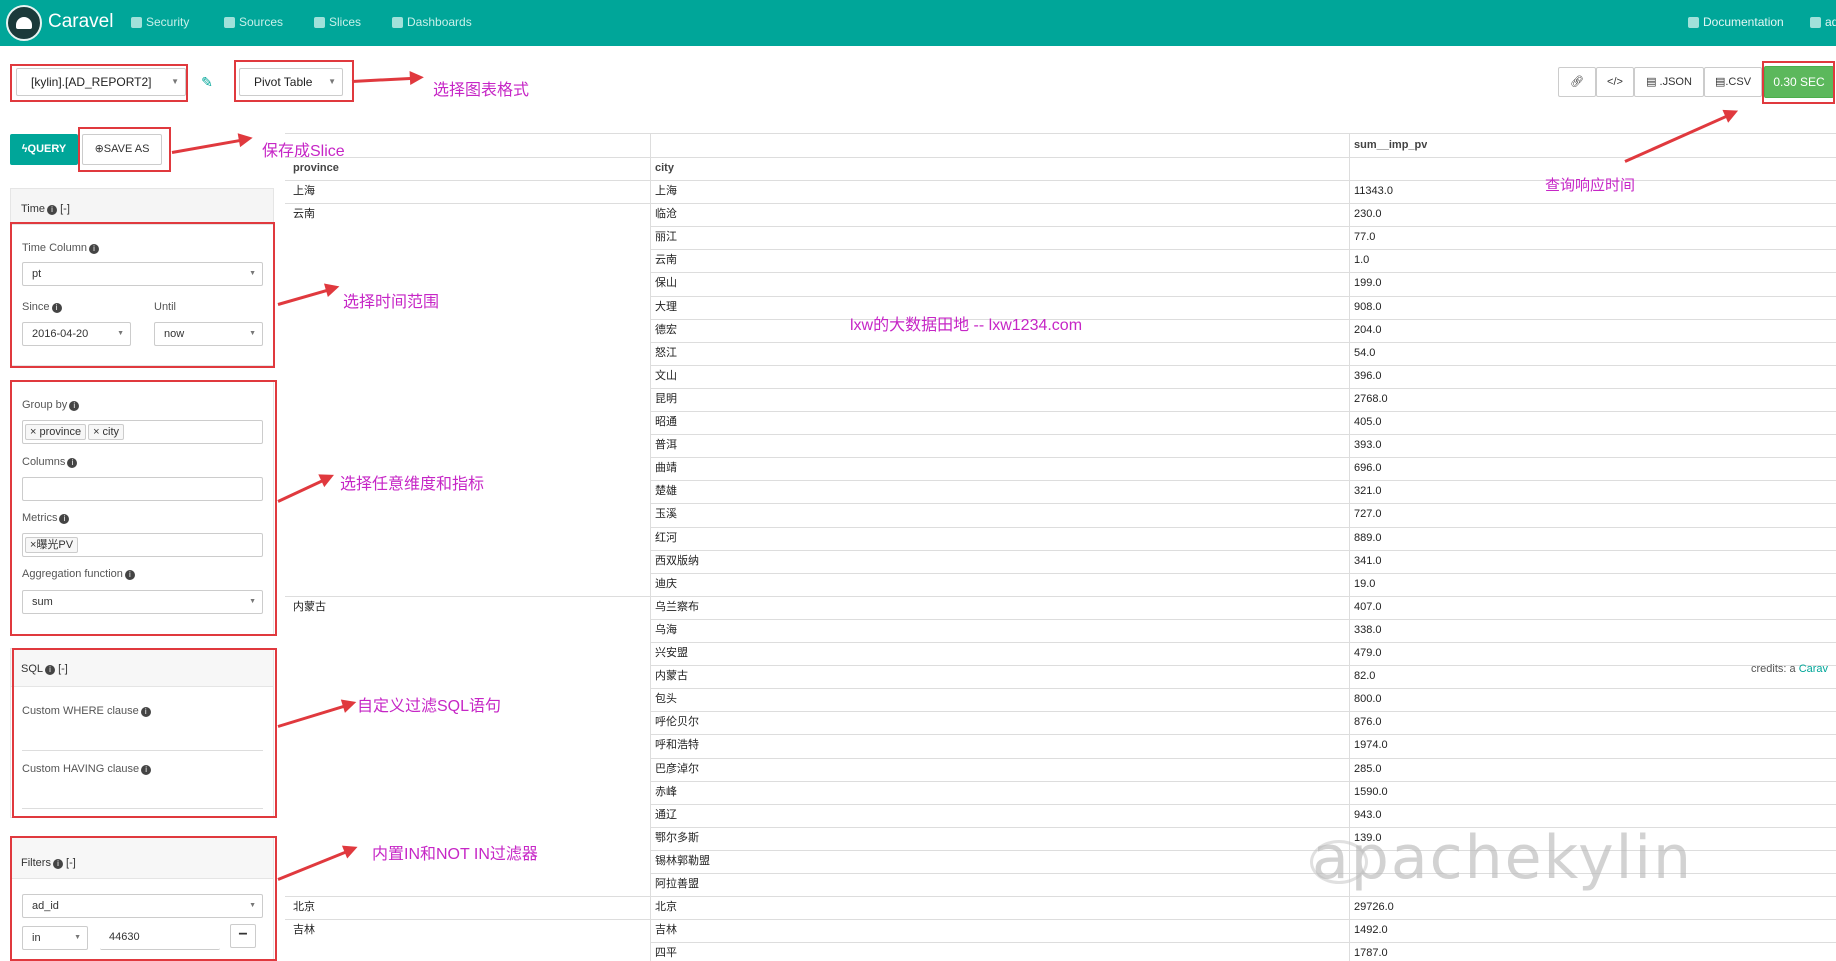 The width and height of the screenshot is (1836, 961). What do you see at coordinates (1368, 375) in the screenshot?
I see `metric-cell: 396.0` at bounding box center [1368, 375].